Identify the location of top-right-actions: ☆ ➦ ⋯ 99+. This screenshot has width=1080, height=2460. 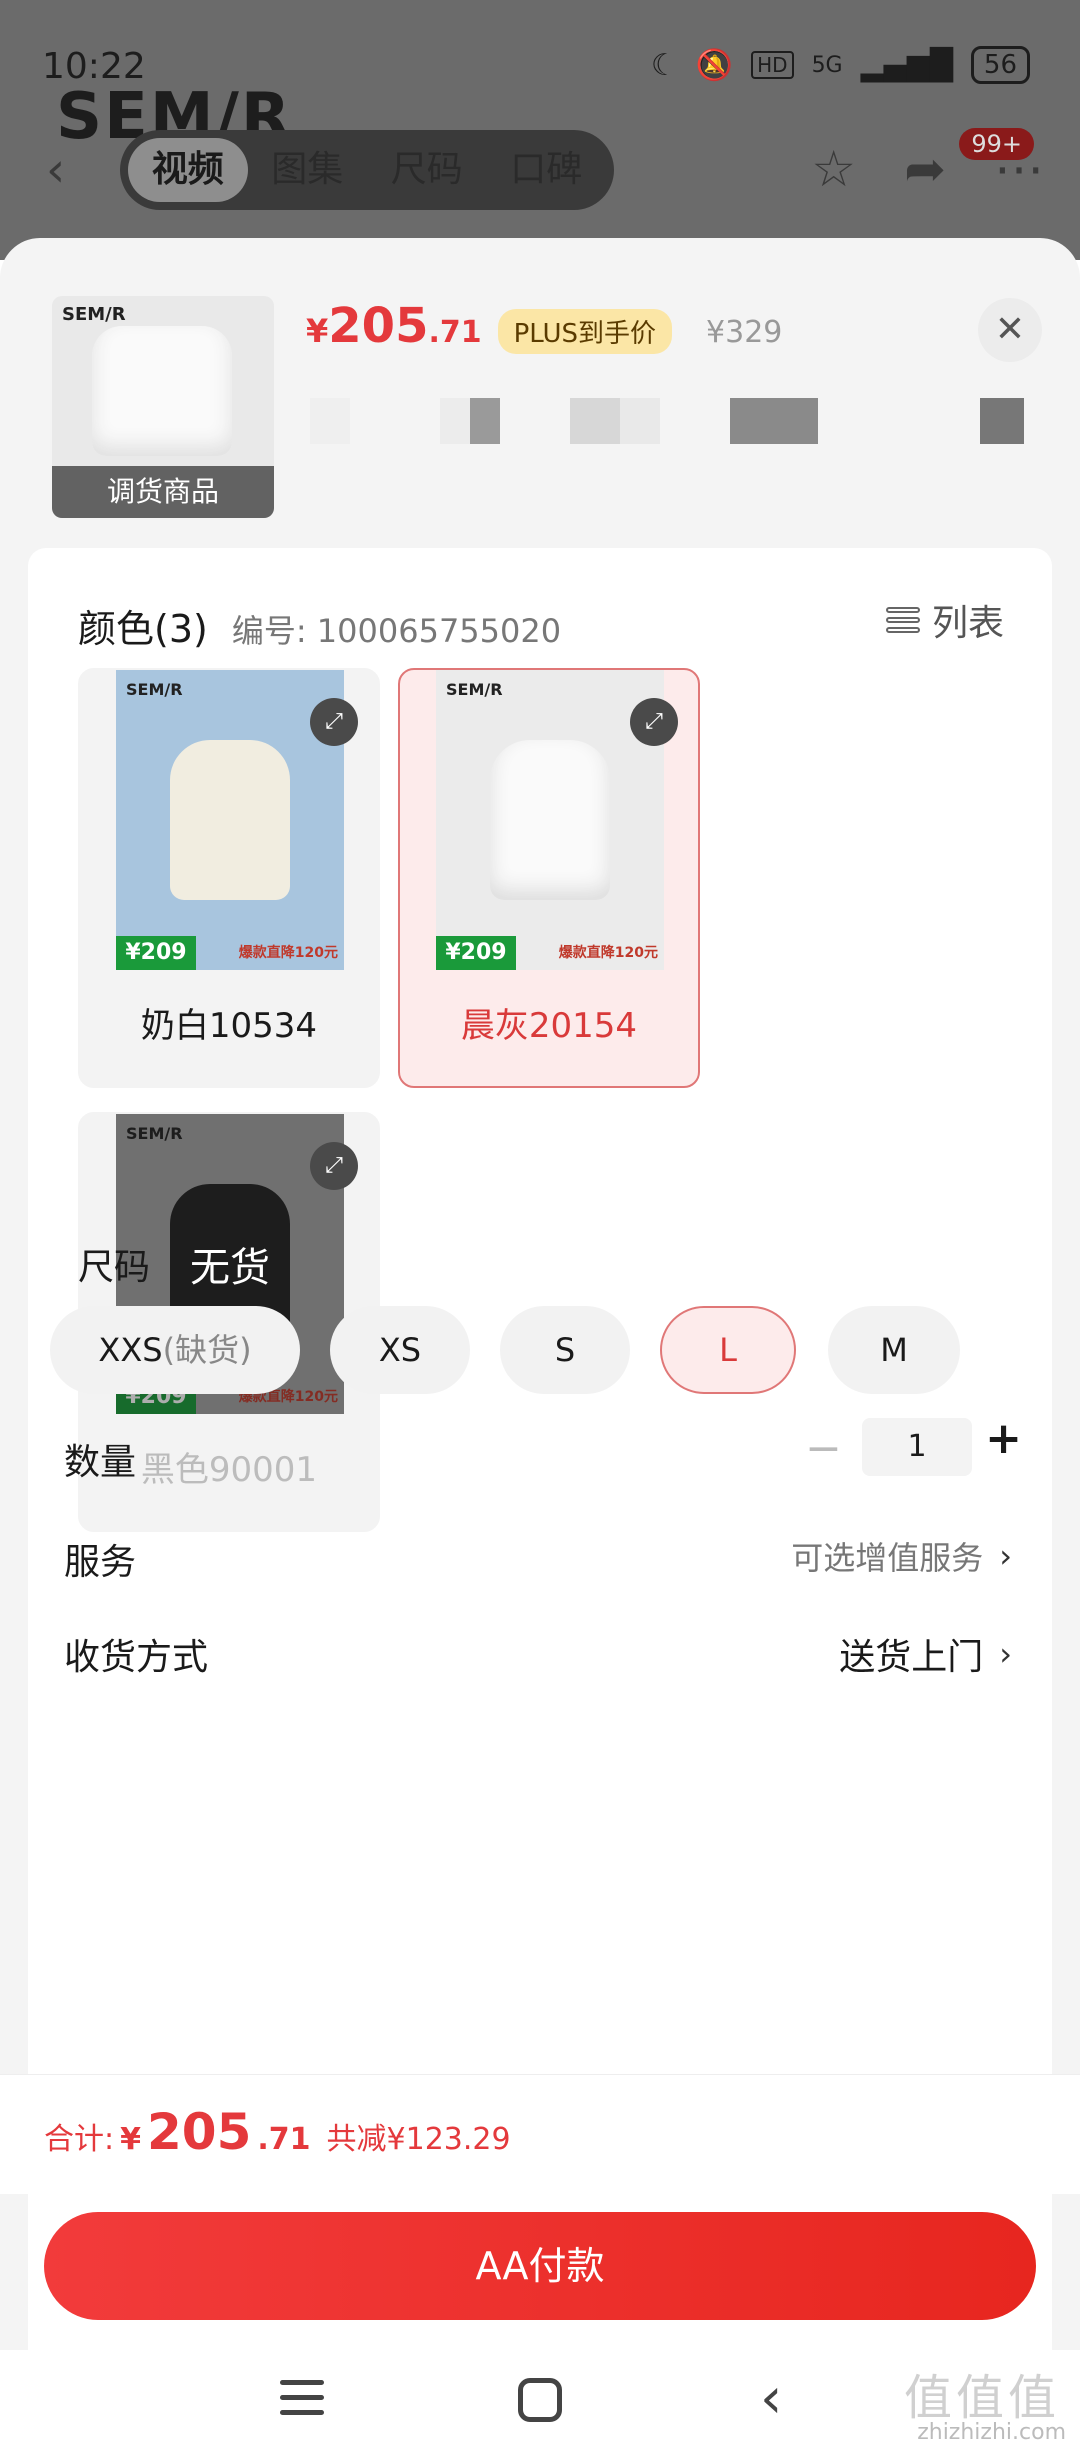
(927, 163).